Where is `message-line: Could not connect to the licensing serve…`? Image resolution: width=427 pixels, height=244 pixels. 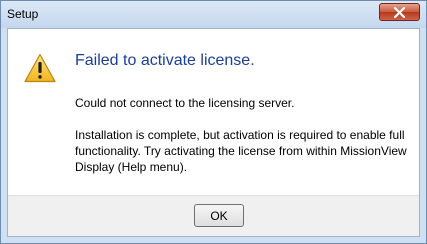
message-line: Could not connect to the licensing serve… is located at coordinates (185, 103).